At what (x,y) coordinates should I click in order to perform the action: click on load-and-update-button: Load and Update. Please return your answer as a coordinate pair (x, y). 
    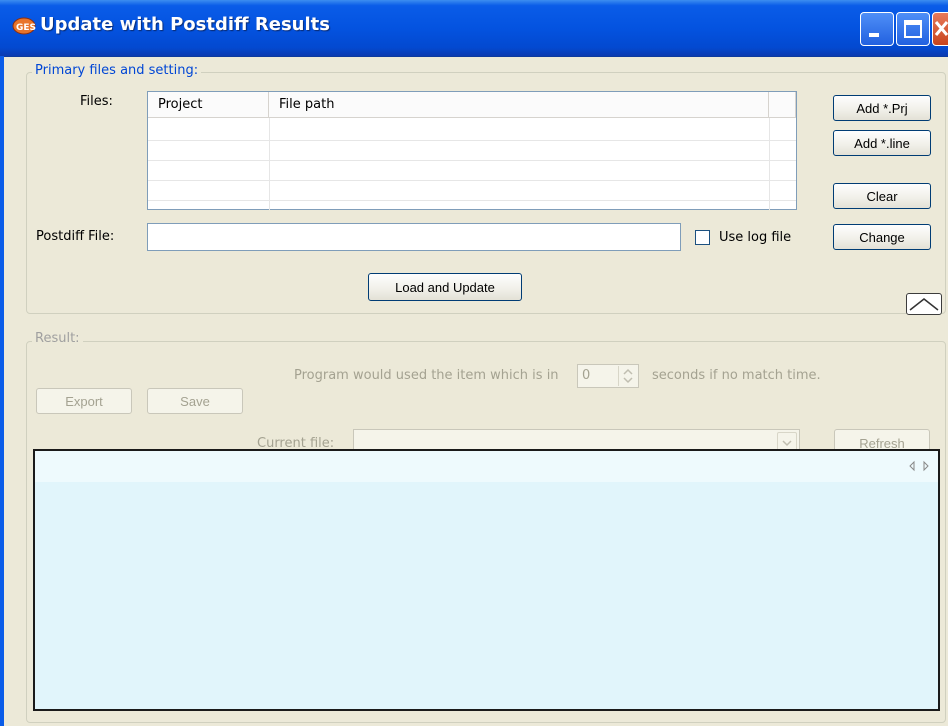
    Looking at the image, I should click on (445, 287).